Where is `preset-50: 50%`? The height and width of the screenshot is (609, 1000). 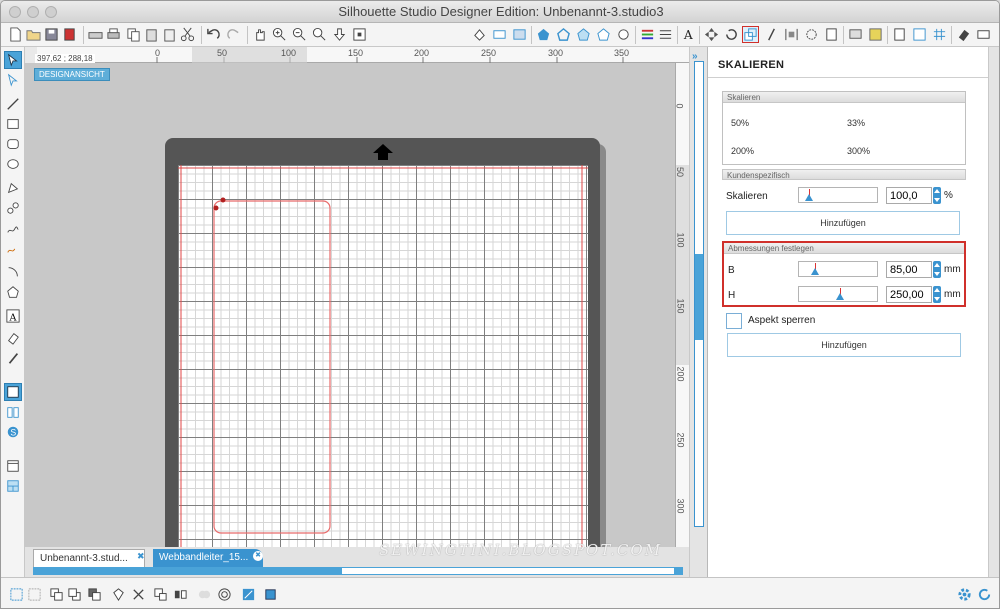 preset-50: 50% is located at coordinates (740, 123).